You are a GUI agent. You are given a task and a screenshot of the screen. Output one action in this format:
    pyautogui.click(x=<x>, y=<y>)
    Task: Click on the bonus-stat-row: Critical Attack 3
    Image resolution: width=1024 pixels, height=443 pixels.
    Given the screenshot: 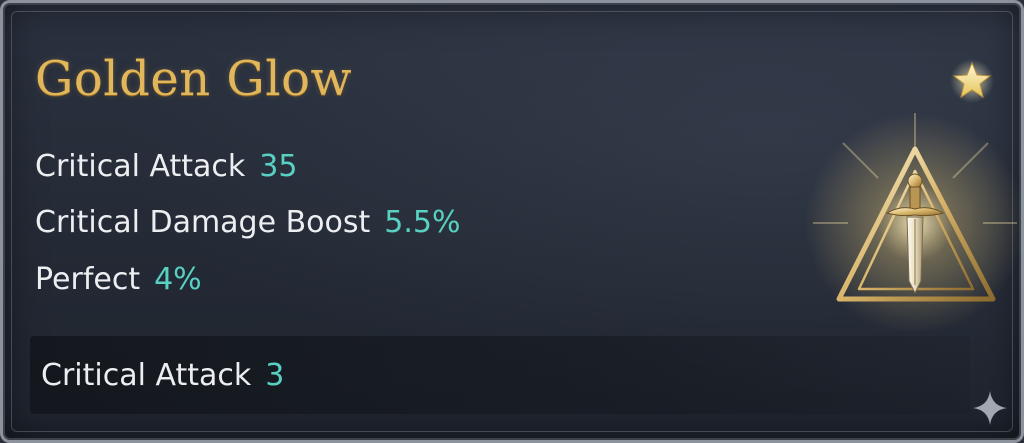 What is the action you would take?
    pyautogui.click(x=162, y=376)
    